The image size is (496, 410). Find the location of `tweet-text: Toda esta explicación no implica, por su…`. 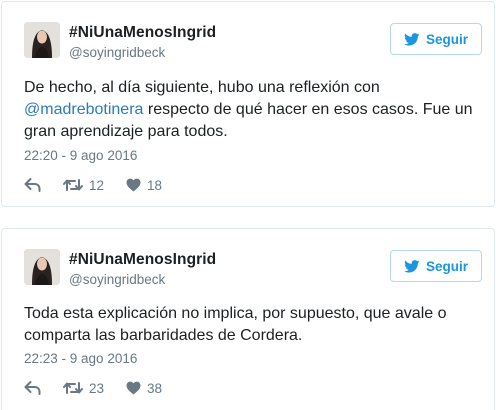

tweet-text: Toda esta explicación no implica, por su… is located at coordinates (235, 324).